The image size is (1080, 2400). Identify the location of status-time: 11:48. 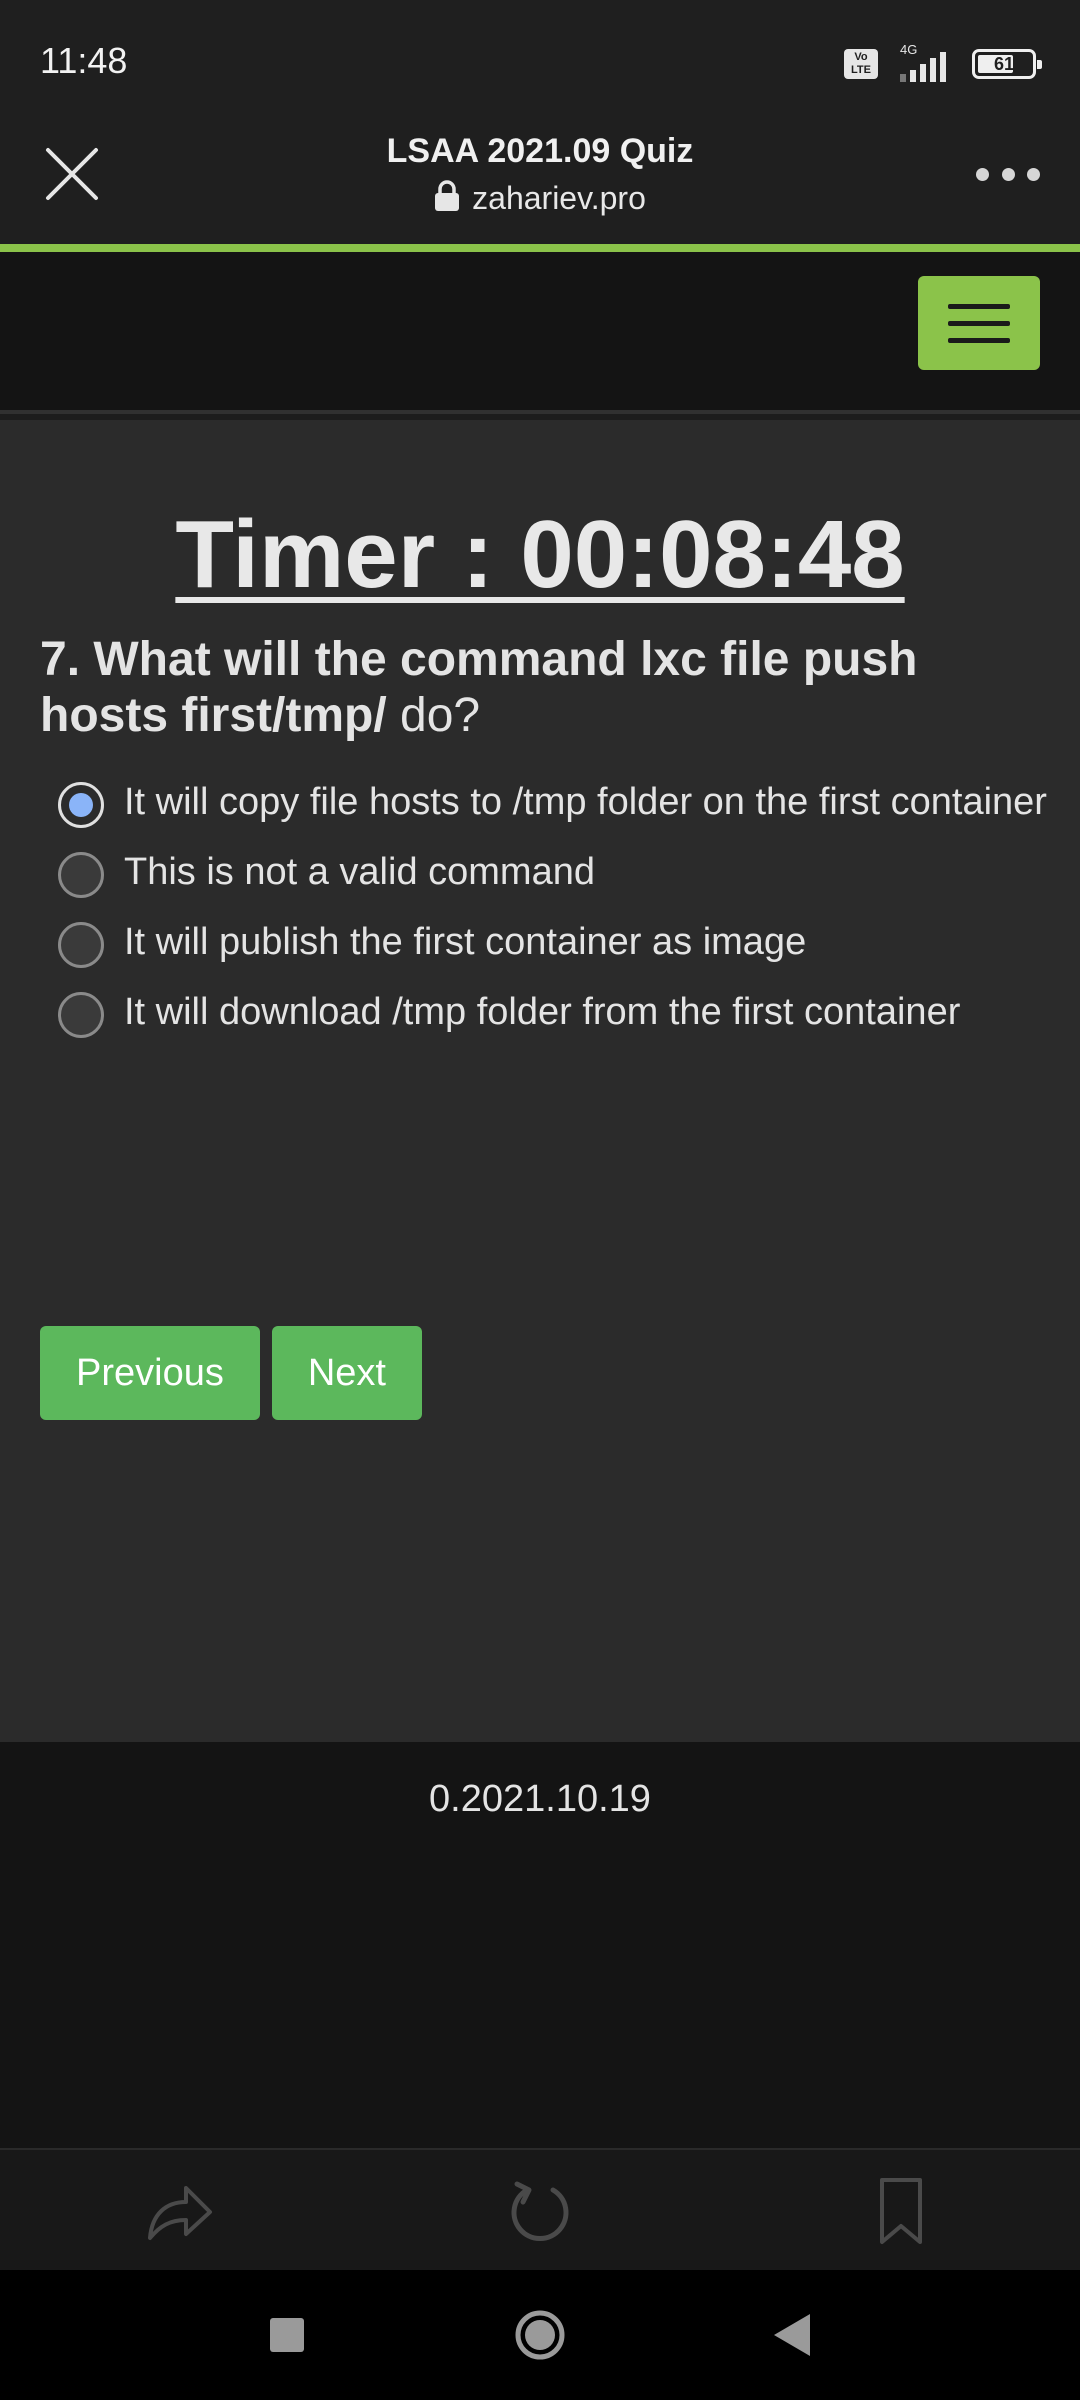
(84, 60).